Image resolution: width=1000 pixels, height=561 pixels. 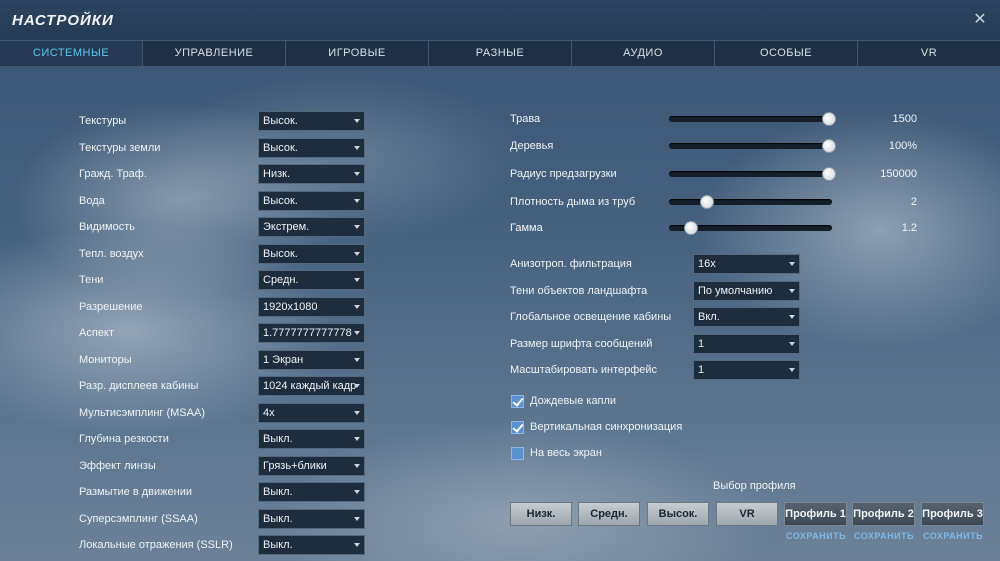 What do you see at coordinates (643, 53) in the screenshot?
I see `tab-5: АУДИО` at bounding box center [643, 53].